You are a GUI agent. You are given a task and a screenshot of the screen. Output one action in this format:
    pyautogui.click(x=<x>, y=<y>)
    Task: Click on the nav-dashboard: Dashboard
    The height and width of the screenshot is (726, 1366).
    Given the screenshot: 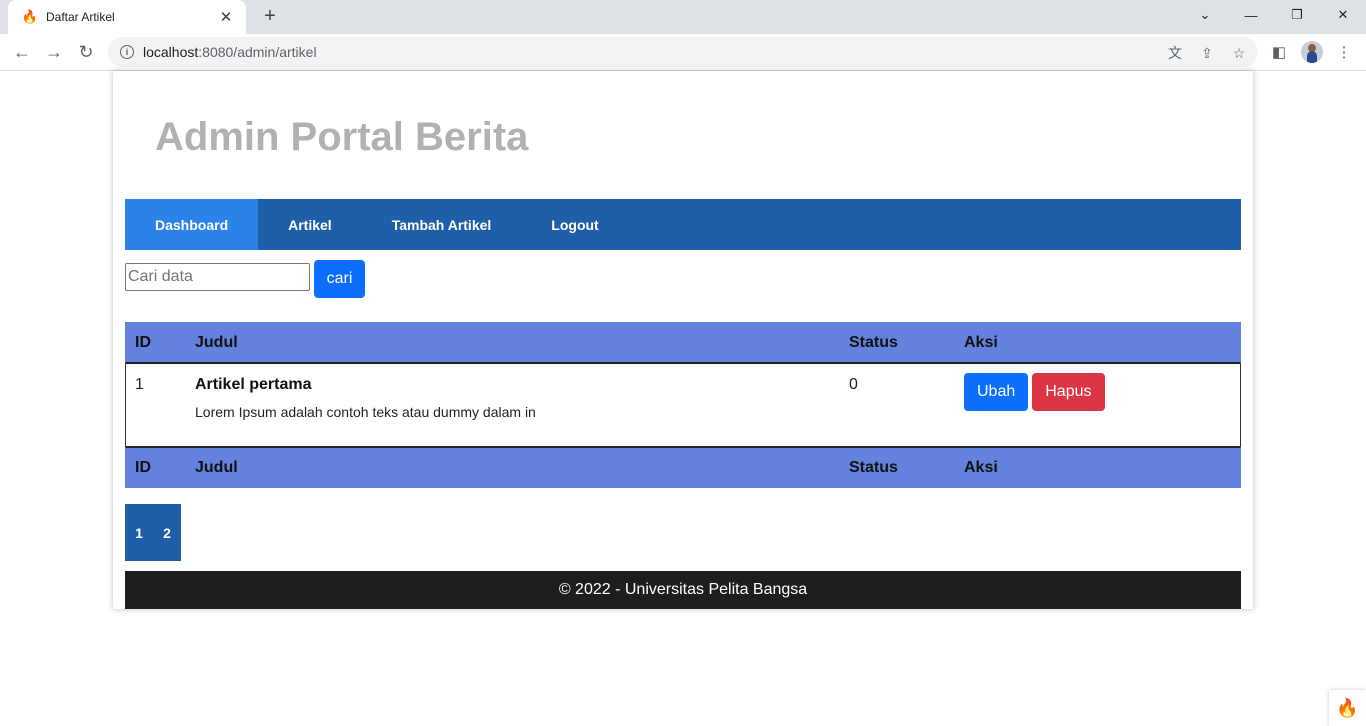 What is the action you would take?
    pyautogui.click(x=192, y=224)
    